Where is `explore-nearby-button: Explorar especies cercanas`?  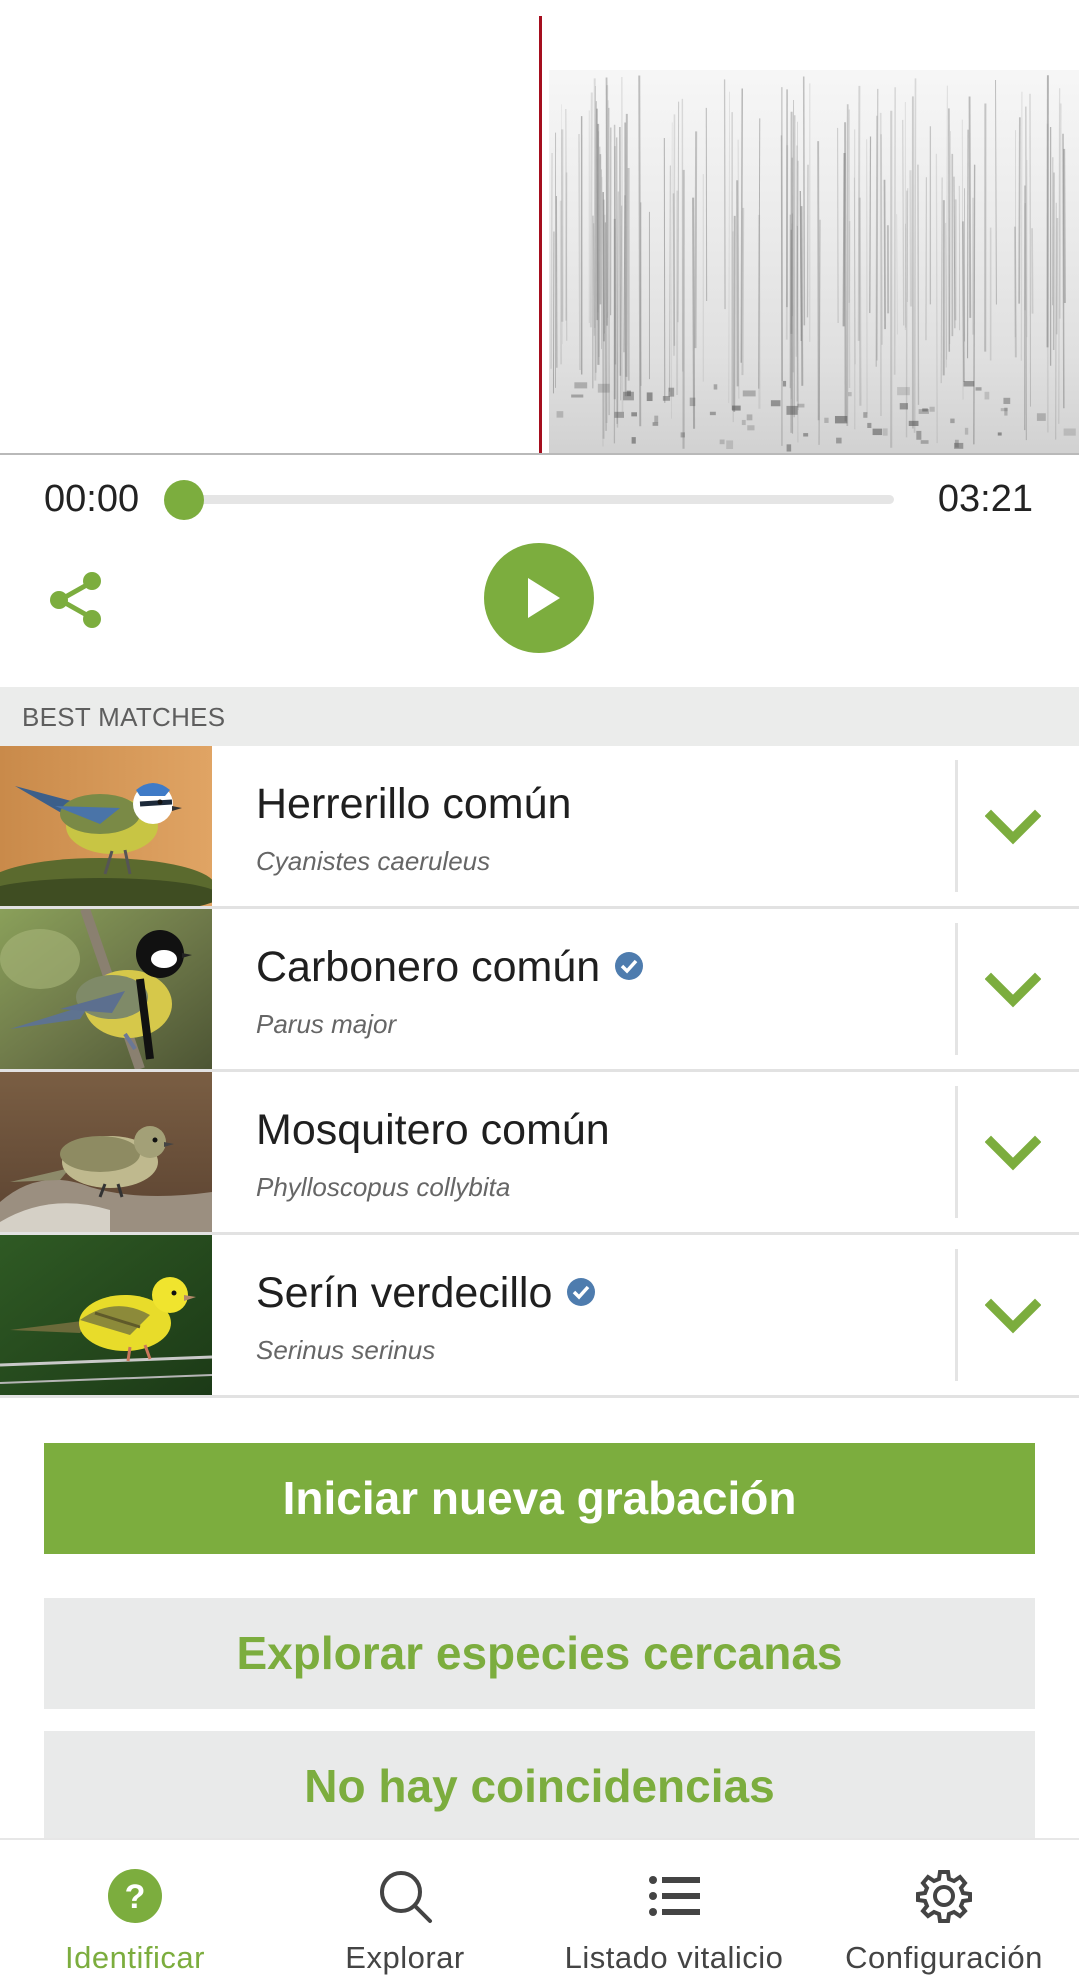
explore-nearby-button: Explorar especies cercanas is located at coordinates (539, 1653).